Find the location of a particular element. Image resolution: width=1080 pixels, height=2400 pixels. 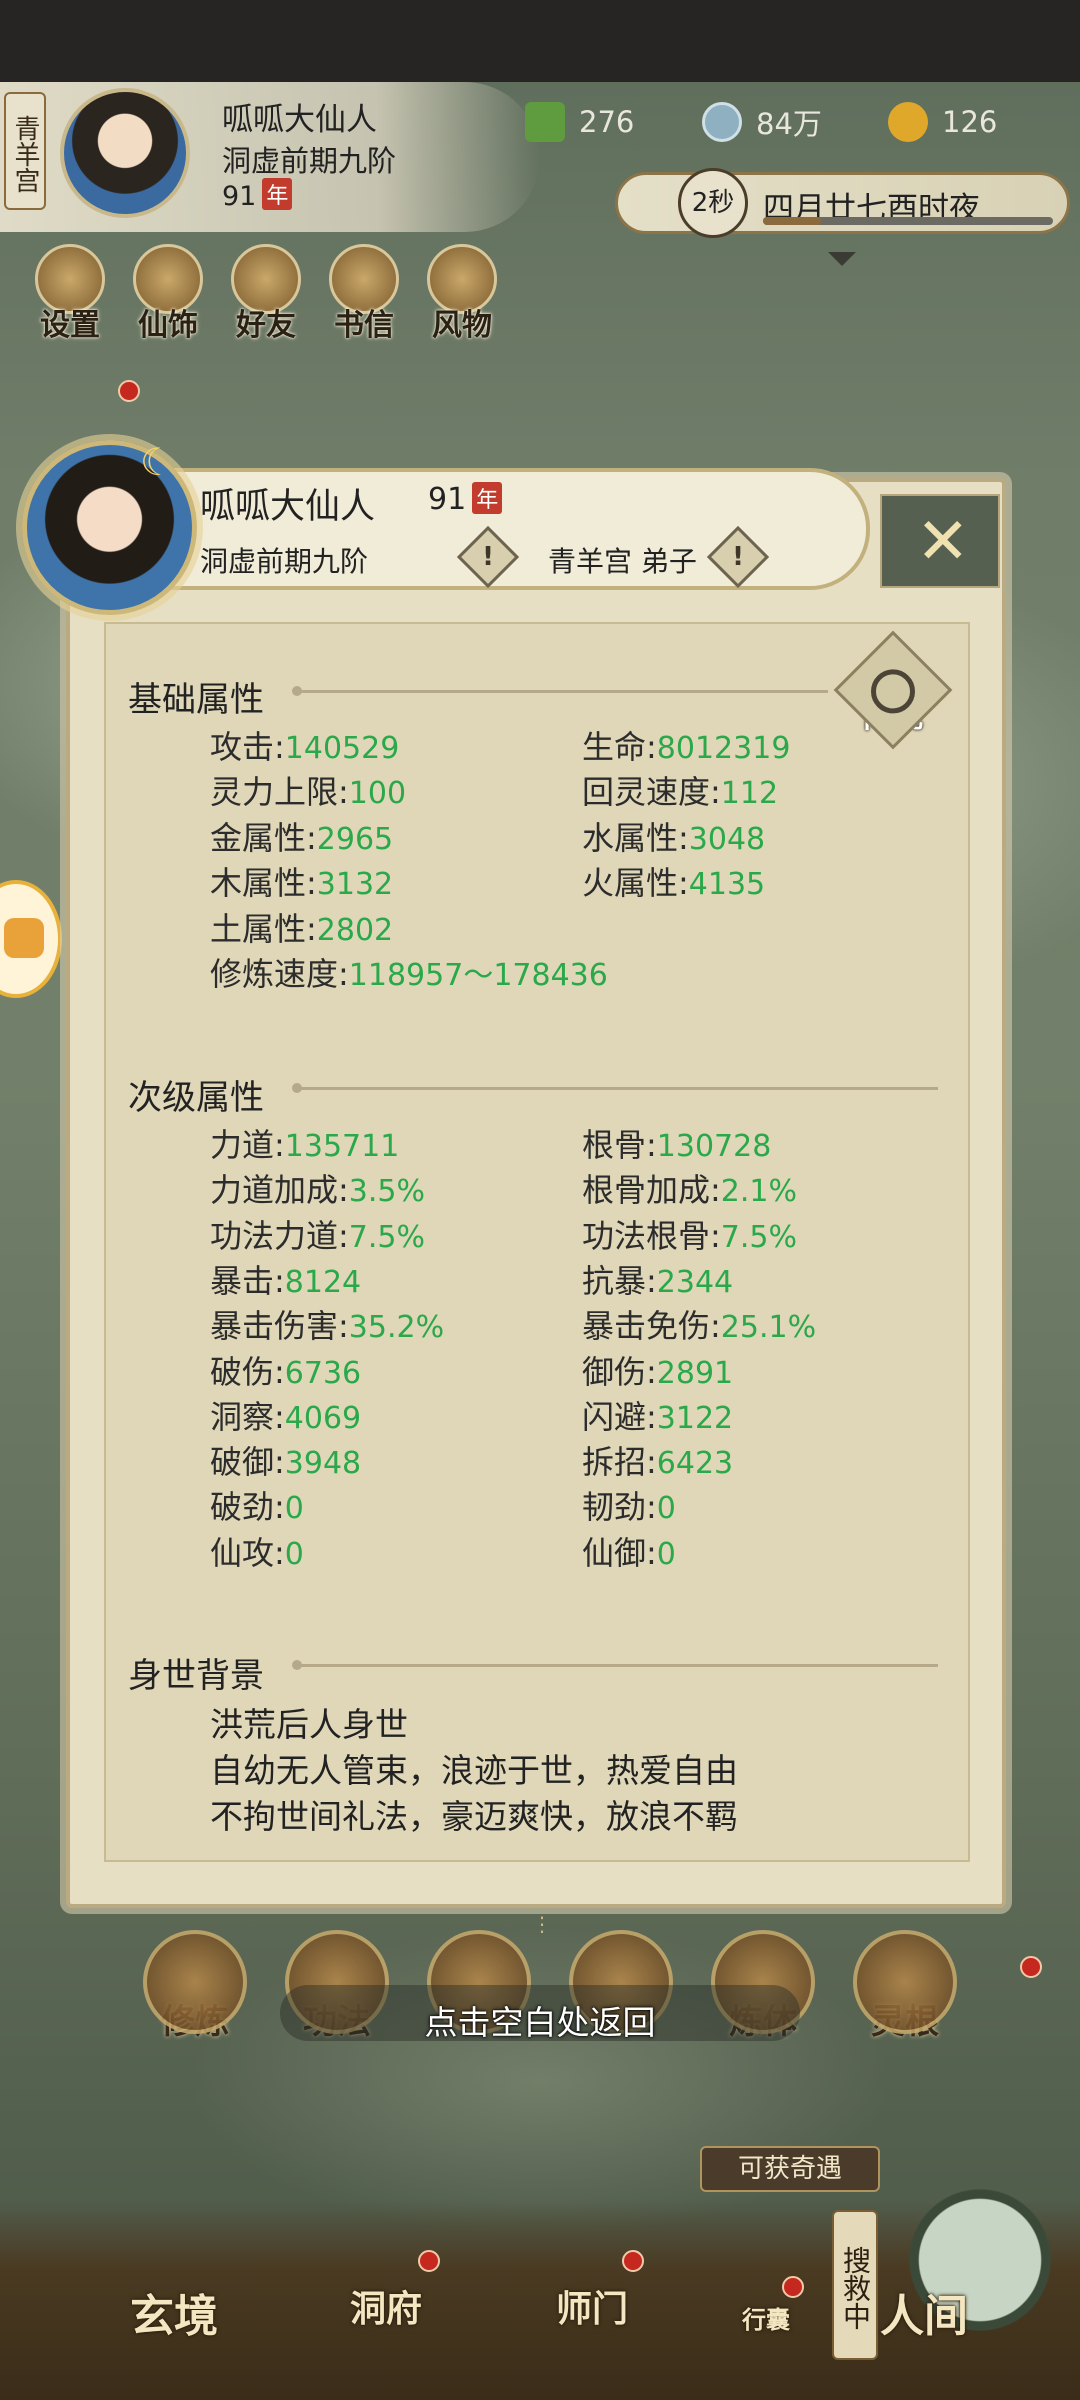

customs-button: 风物 is located at coordinates (462, 294).